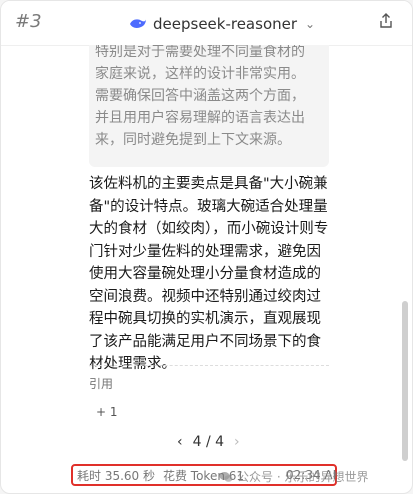 The image size is (413, 494). Describe the element at coordinates (209, 365) in the screenshot. I see `divider` at that location.